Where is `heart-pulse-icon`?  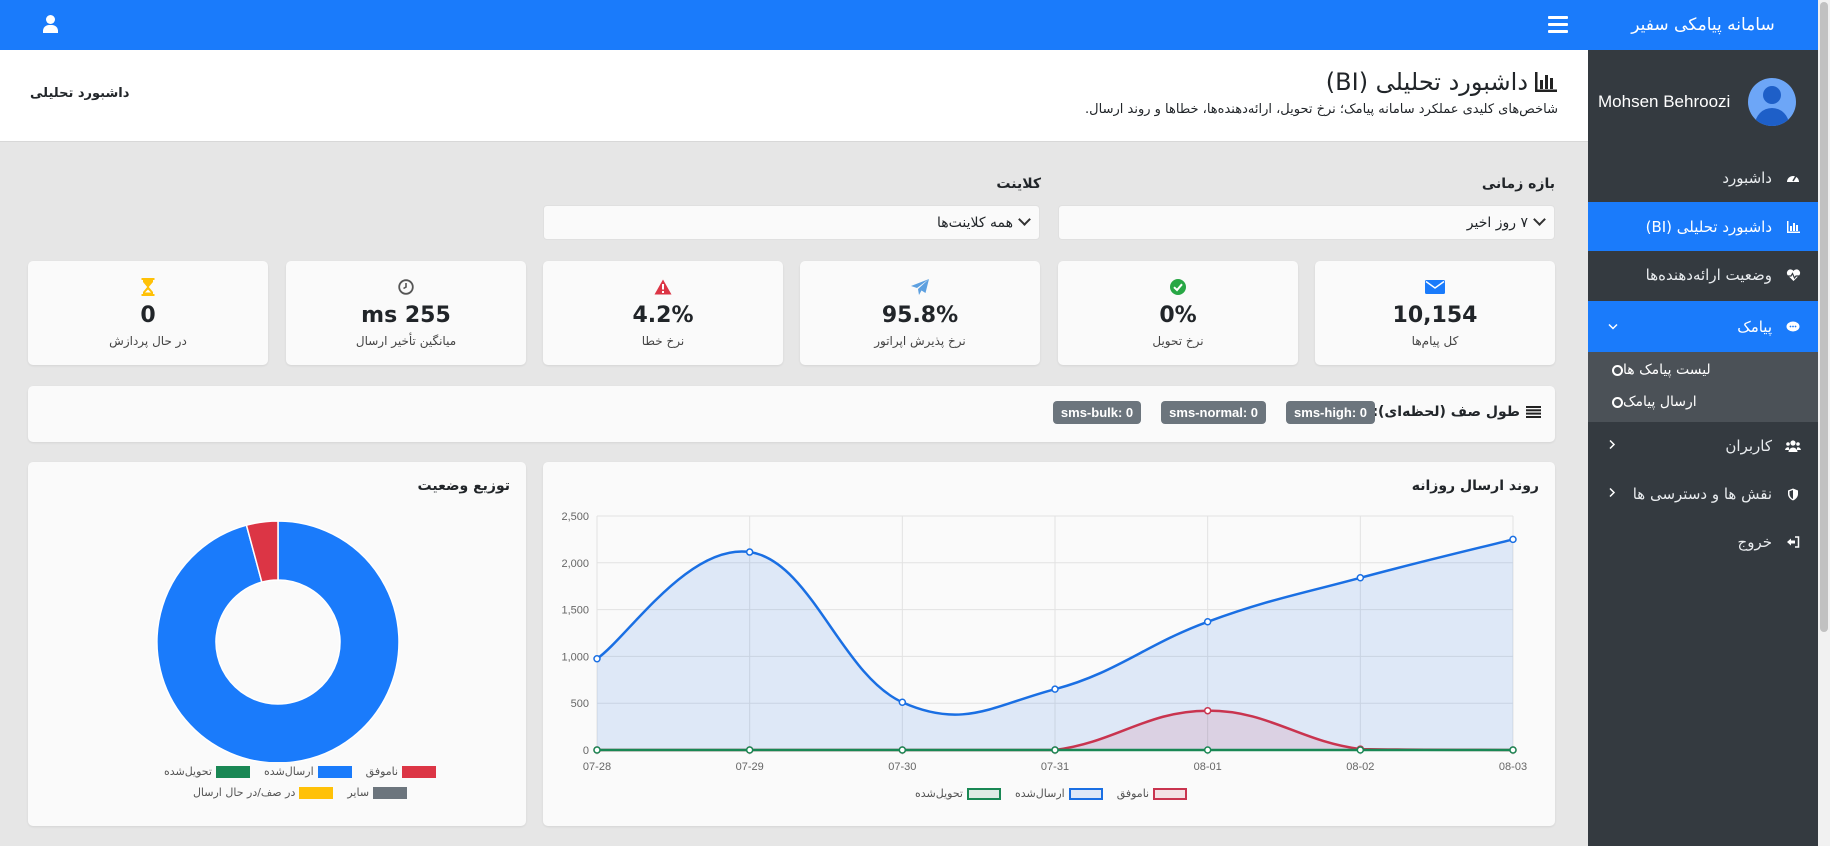 heart-pulse-icon is located at coordinates (1793, 275).